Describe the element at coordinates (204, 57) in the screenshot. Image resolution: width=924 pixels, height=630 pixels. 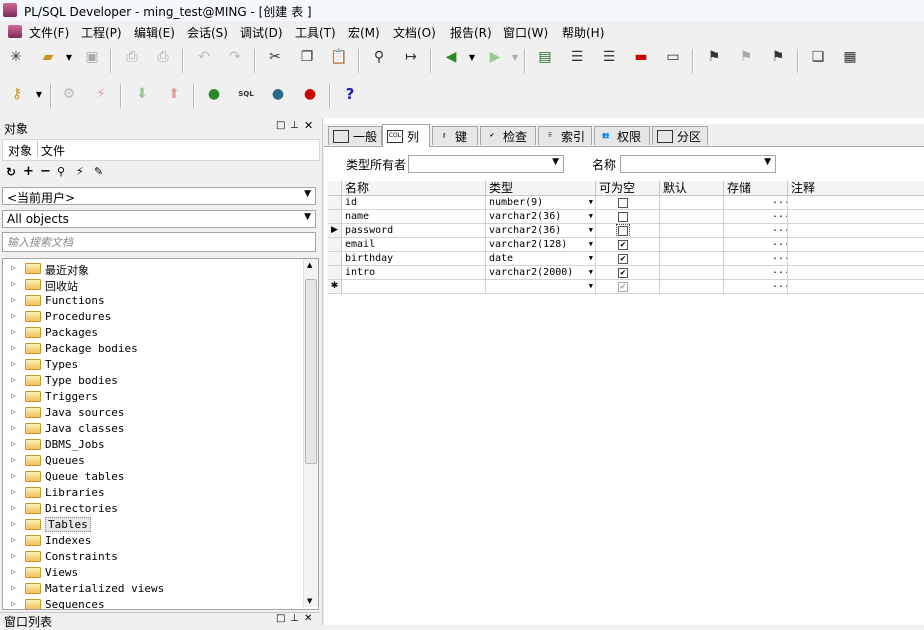
I see `undo-icon: ↶` at that location.